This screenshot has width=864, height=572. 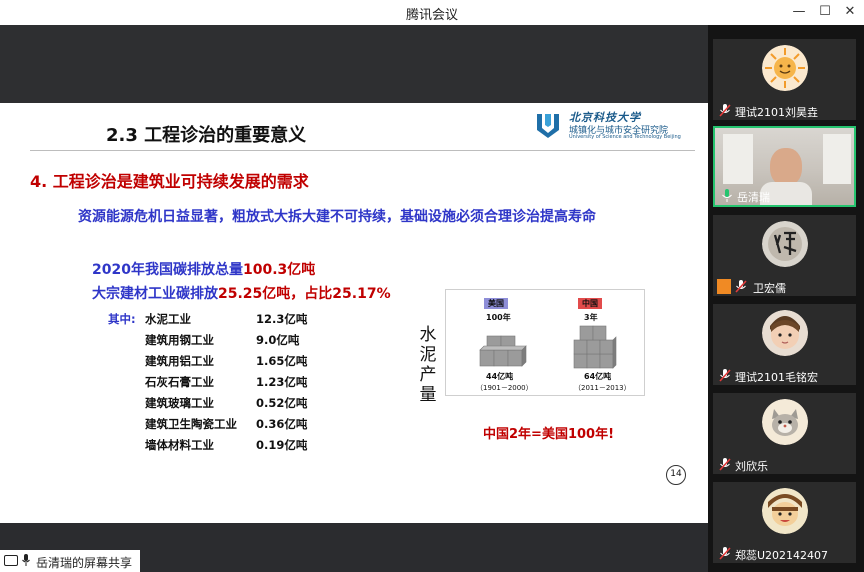 I want to click on maximize-button: ☐, so click(x=825, y=12).